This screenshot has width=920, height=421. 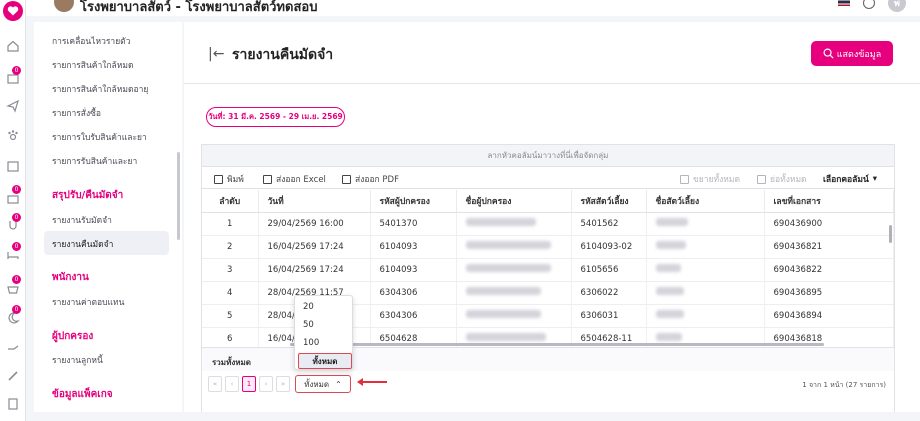 What do you see at coordinates (100, 89) in the screenshot?
I see `sidebar-item-near-expiry: รายการสินค้าใกล้หมดอายุ` at bounding box center [100, 89].